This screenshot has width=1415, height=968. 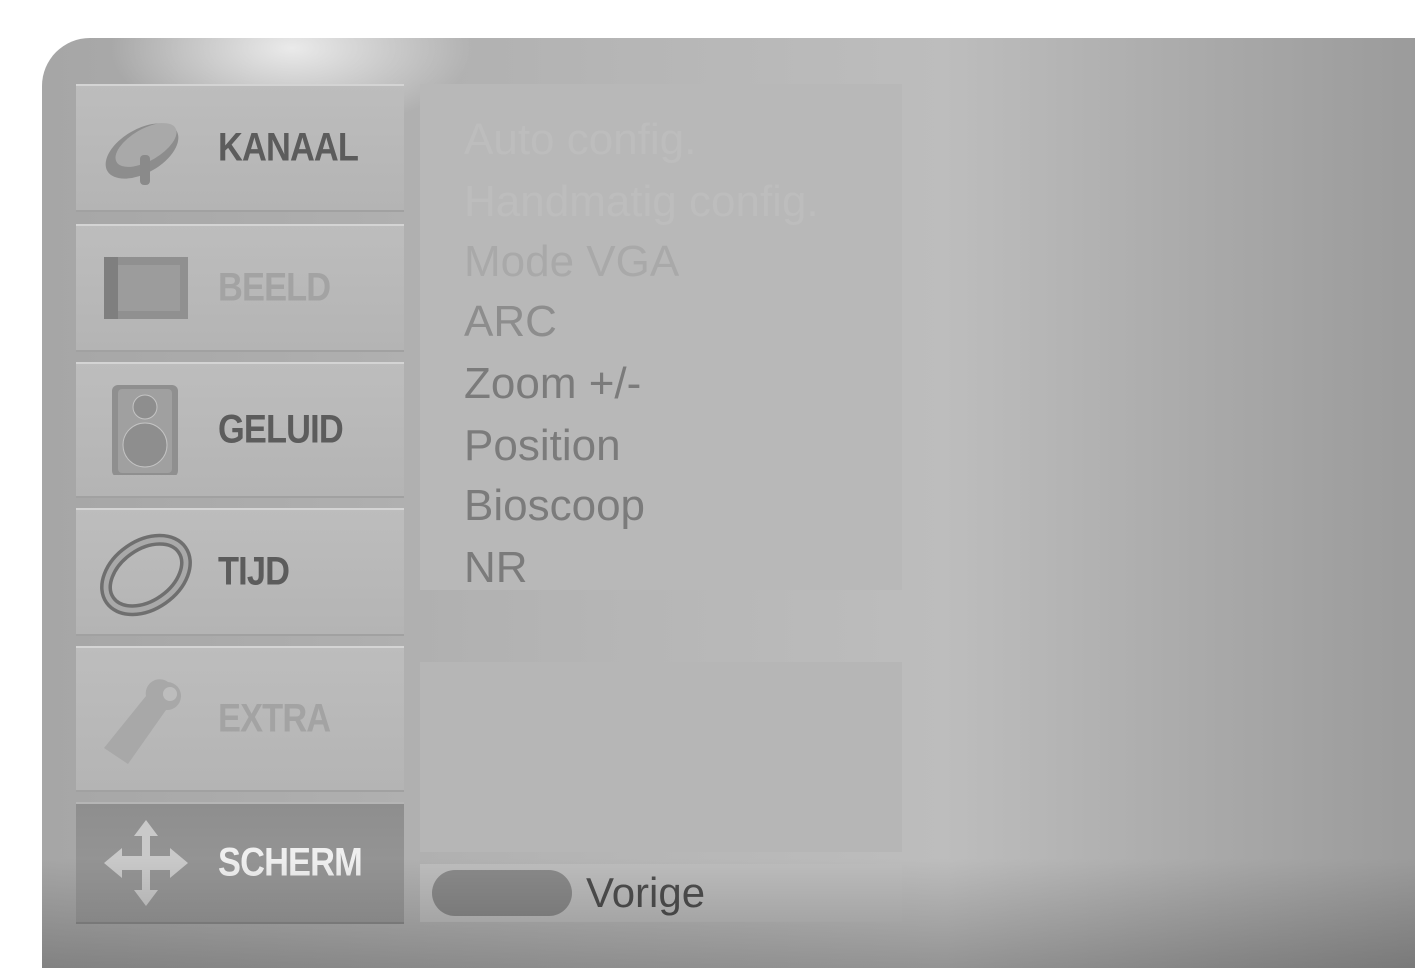 I want to click on submenu-item-mode-vga: Mode VGA, so click(x=571, y=262).